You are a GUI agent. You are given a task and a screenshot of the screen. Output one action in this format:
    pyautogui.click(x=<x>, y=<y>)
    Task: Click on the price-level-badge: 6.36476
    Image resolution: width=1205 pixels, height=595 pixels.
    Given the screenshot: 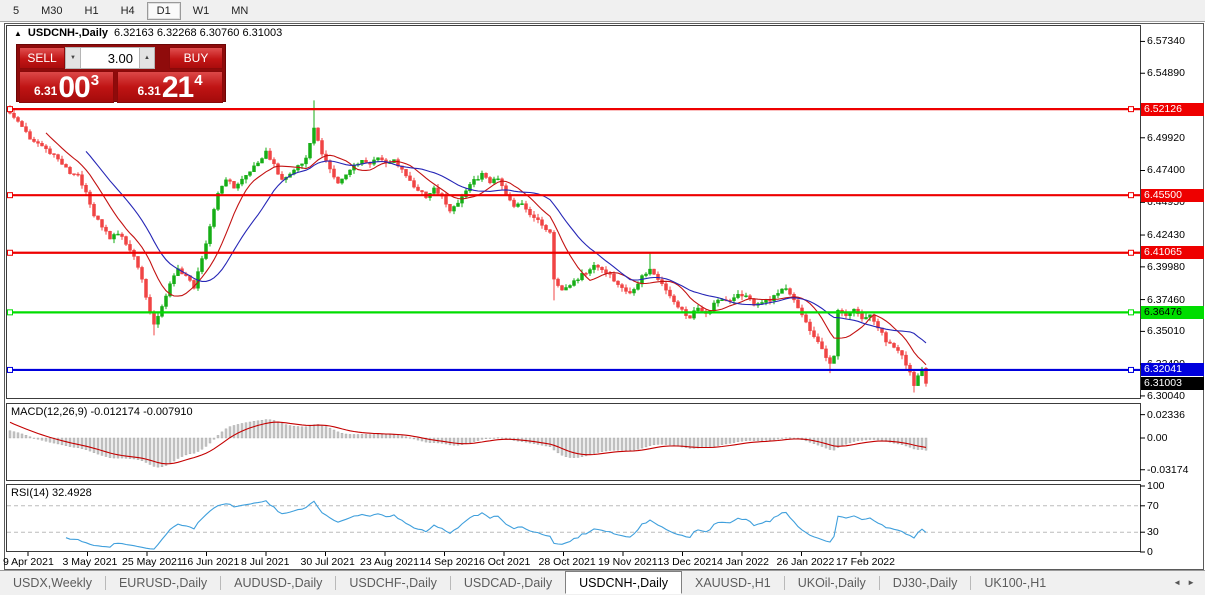 What is the action you would take?
    pyautogui.click(x=1172, y=312)
    